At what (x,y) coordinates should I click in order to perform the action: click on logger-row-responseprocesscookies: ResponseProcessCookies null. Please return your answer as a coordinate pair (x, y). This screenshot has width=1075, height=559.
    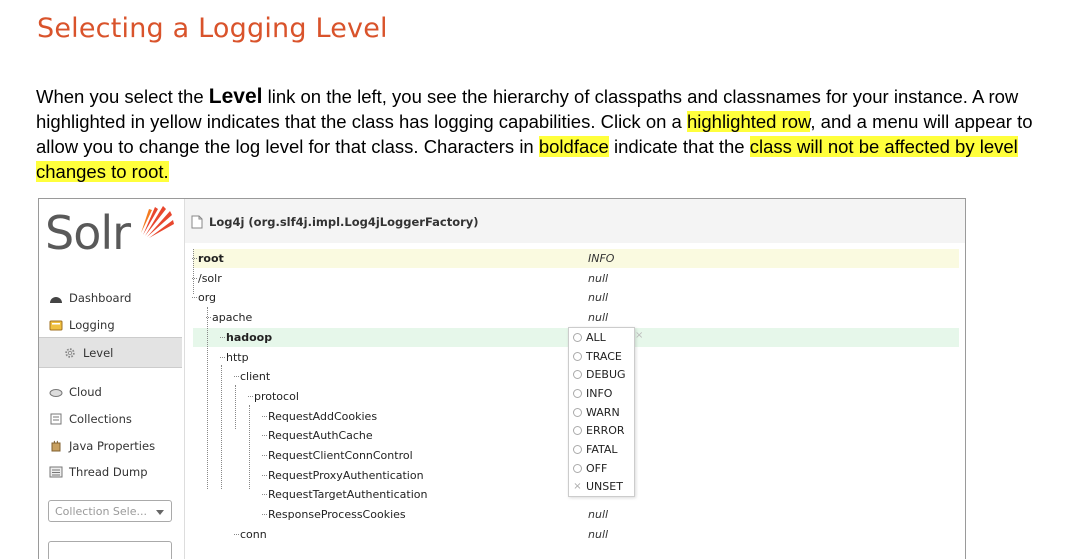
    Looking at the image, I should click on (576, 514).